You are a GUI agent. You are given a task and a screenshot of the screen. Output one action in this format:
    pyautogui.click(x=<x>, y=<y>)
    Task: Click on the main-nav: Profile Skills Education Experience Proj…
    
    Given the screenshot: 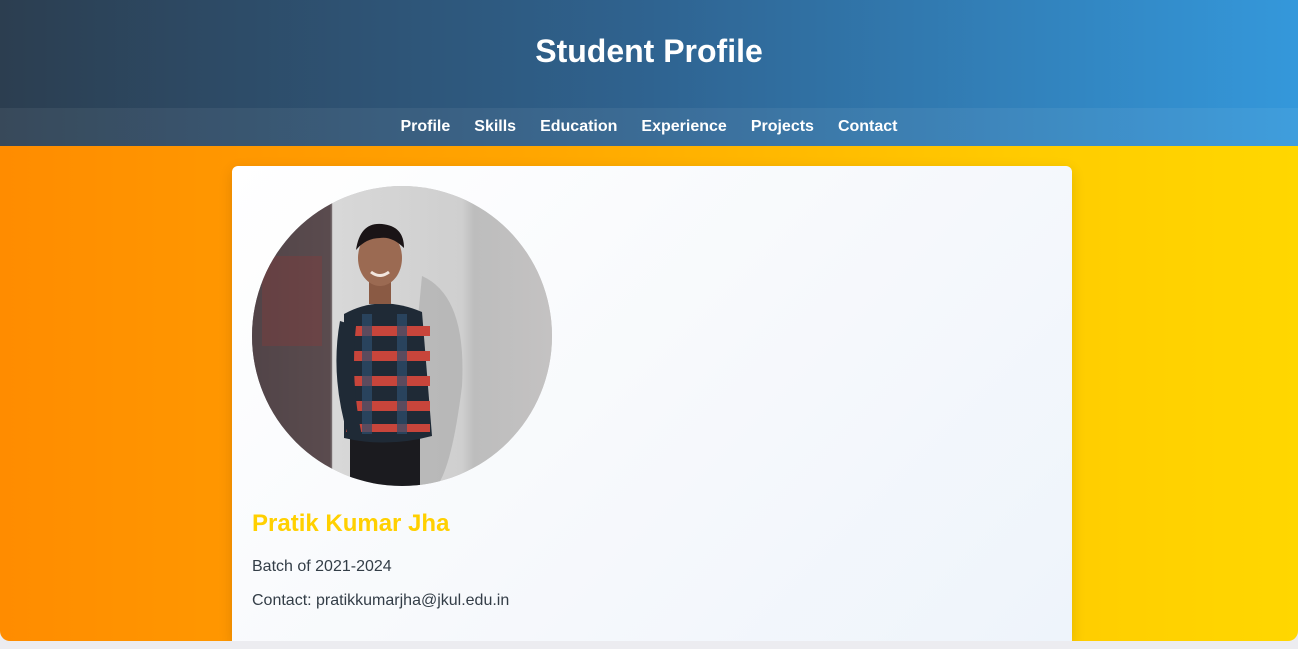 What is the action you would take?
    pyautogui.click(x=649, y=127)
    